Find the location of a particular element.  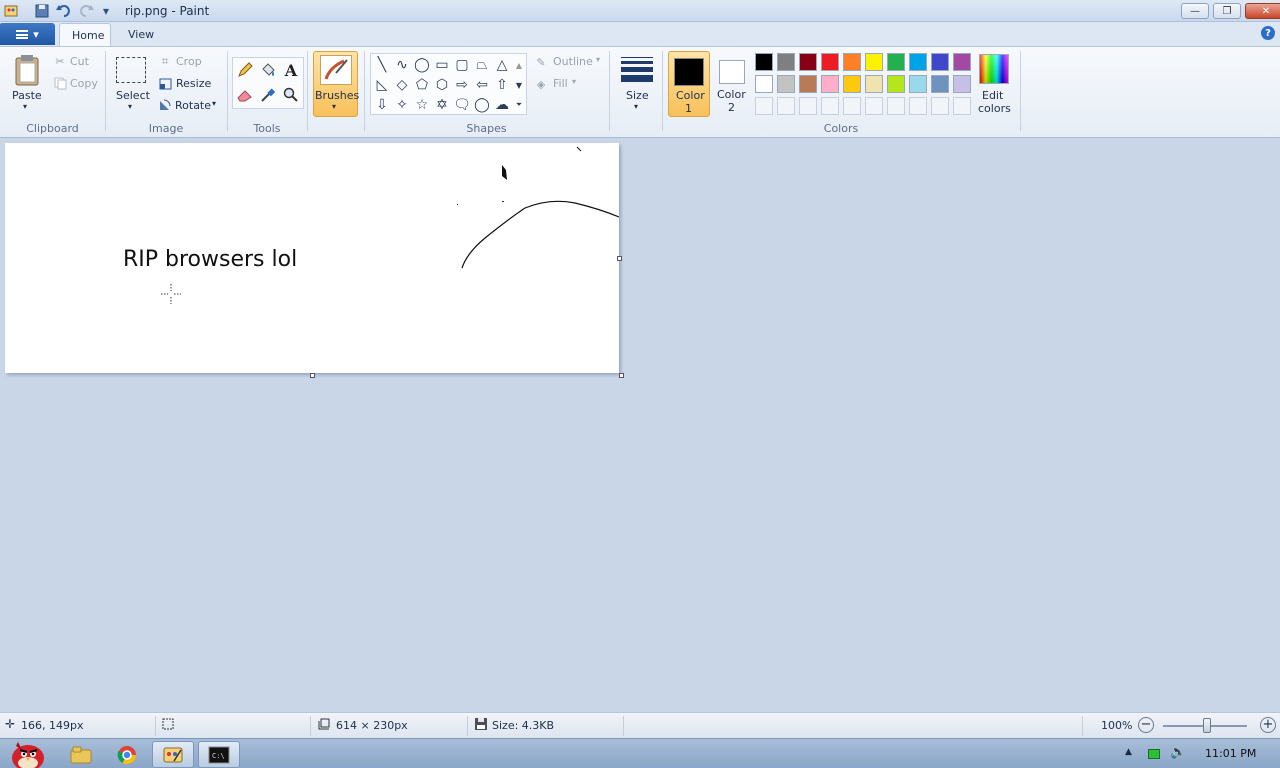

crop-button: Crop is located at coordinates (189, 61).